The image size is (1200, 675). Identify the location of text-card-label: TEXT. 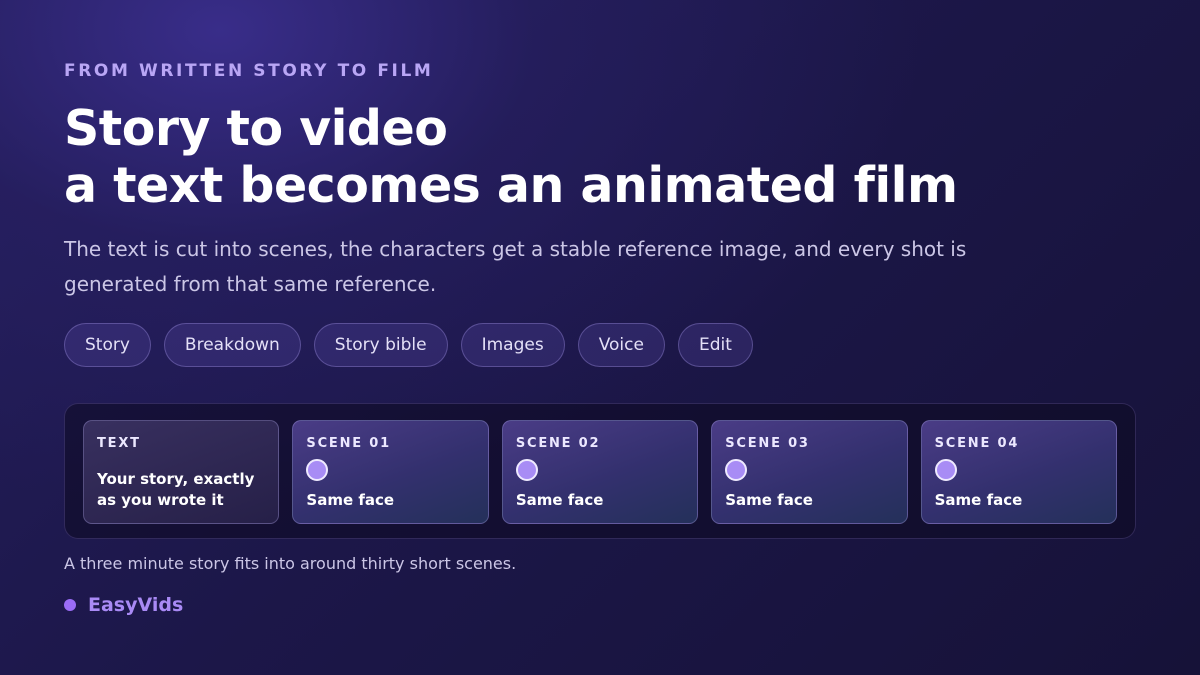
(119, 443).